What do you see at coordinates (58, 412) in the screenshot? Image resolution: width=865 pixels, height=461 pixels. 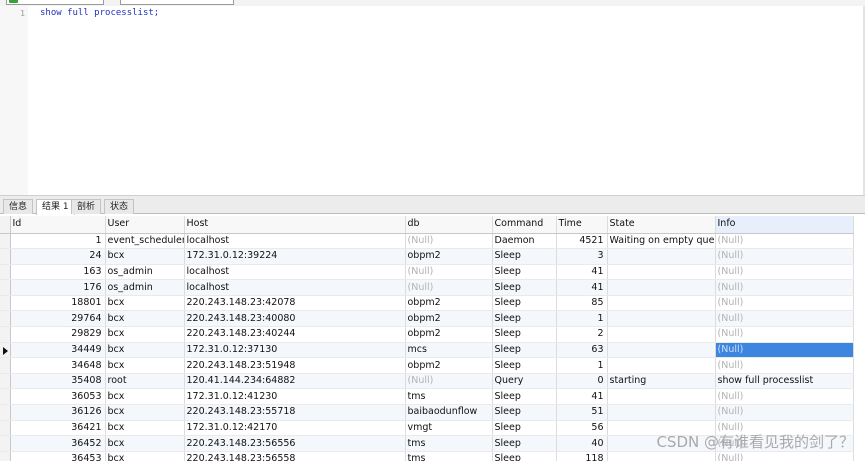 I see `cell-id: 36126` at bounding box center [58, 412].